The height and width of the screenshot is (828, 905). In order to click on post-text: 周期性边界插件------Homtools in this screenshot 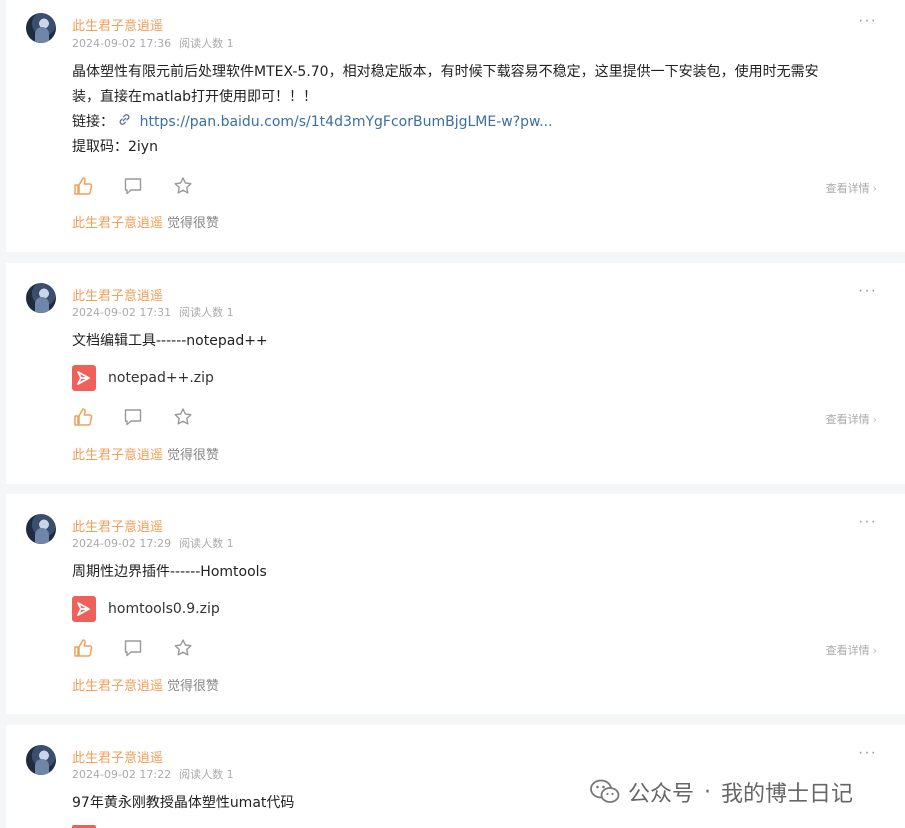, I will do `click(169, 572)`.